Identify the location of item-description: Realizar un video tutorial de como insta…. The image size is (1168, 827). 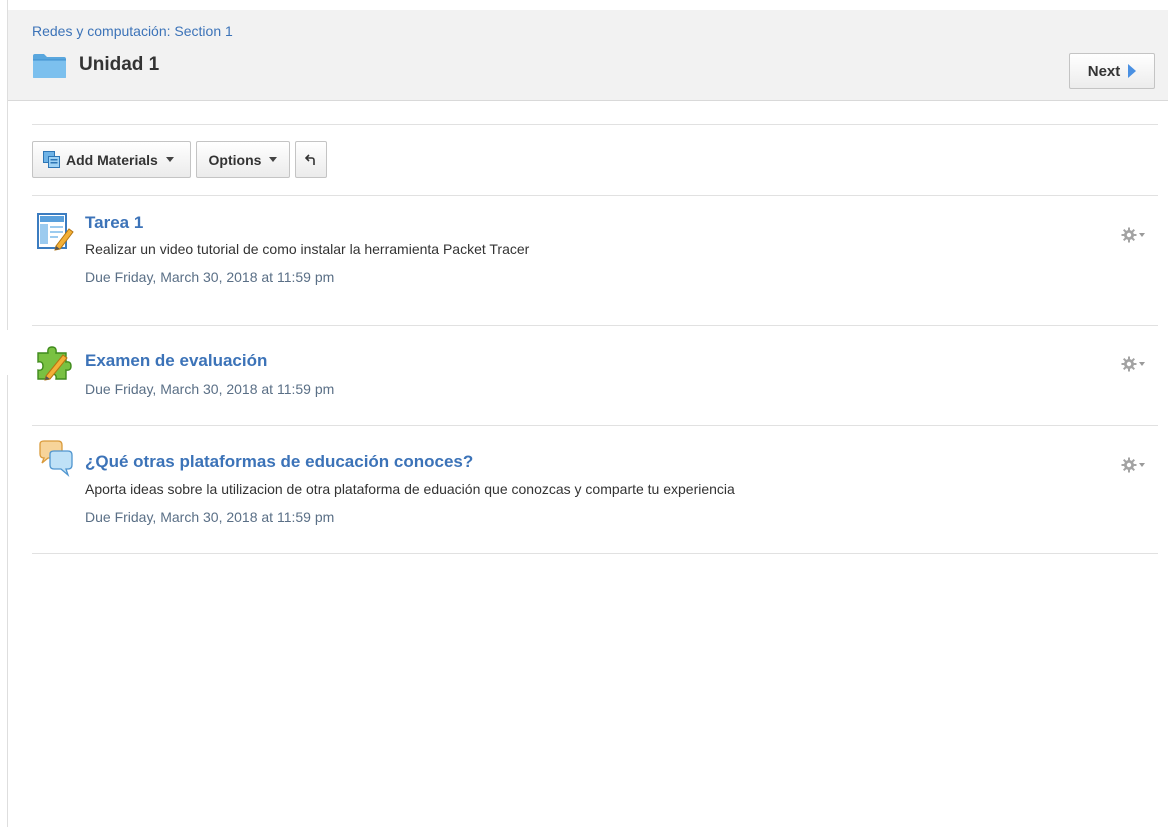
(307, 249).